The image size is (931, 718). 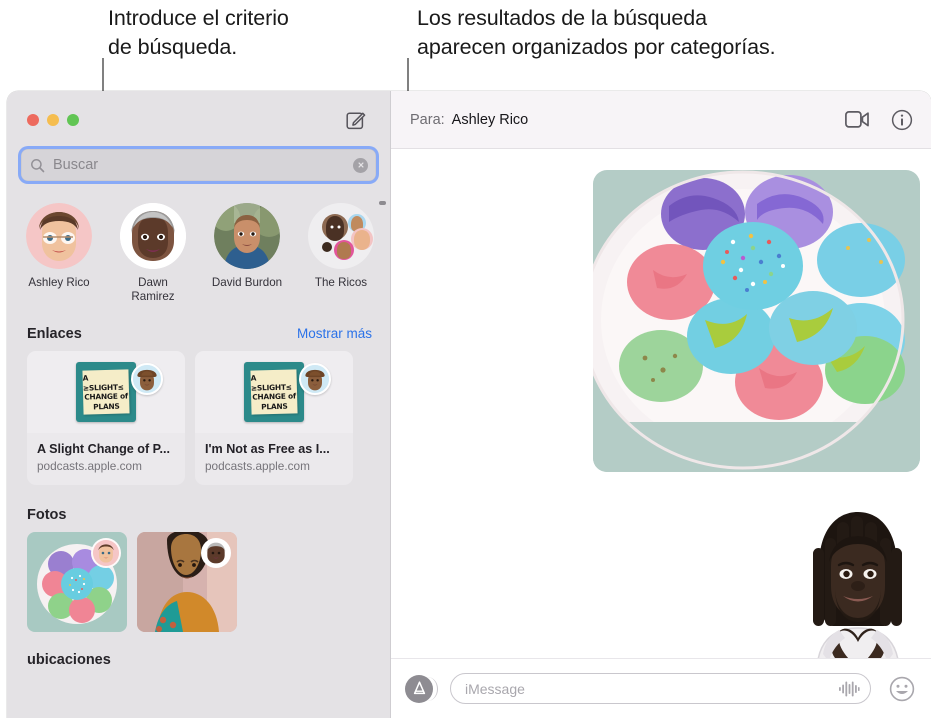 I want to click on zoom-button, so click(x=73, y=120).